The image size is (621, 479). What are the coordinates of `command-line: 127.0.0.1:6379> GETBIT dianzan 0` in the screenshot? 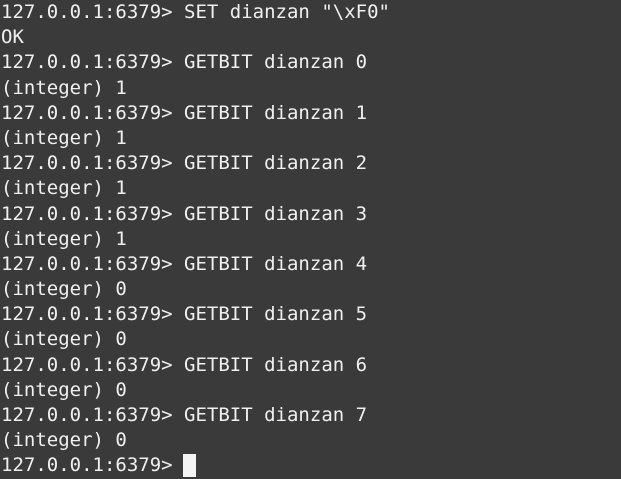 It's located at (311, 62).